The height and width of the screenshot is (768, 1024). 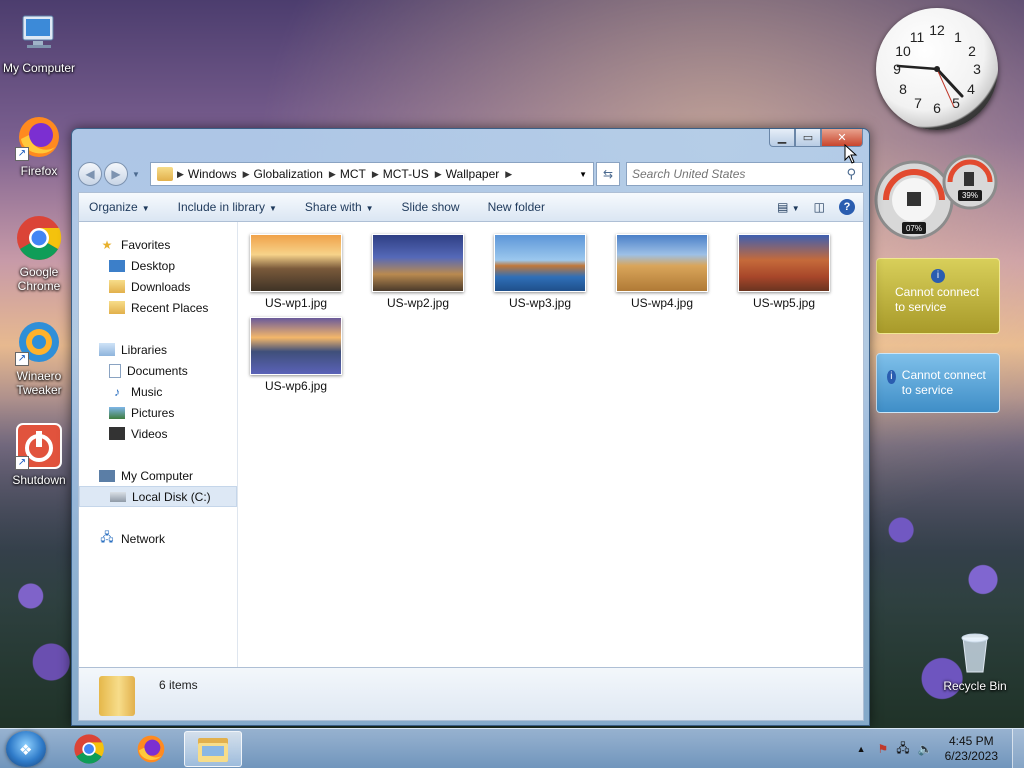 I want to click on desktop-icon-chrome: Google Chrome, so click(x=39, y=253).